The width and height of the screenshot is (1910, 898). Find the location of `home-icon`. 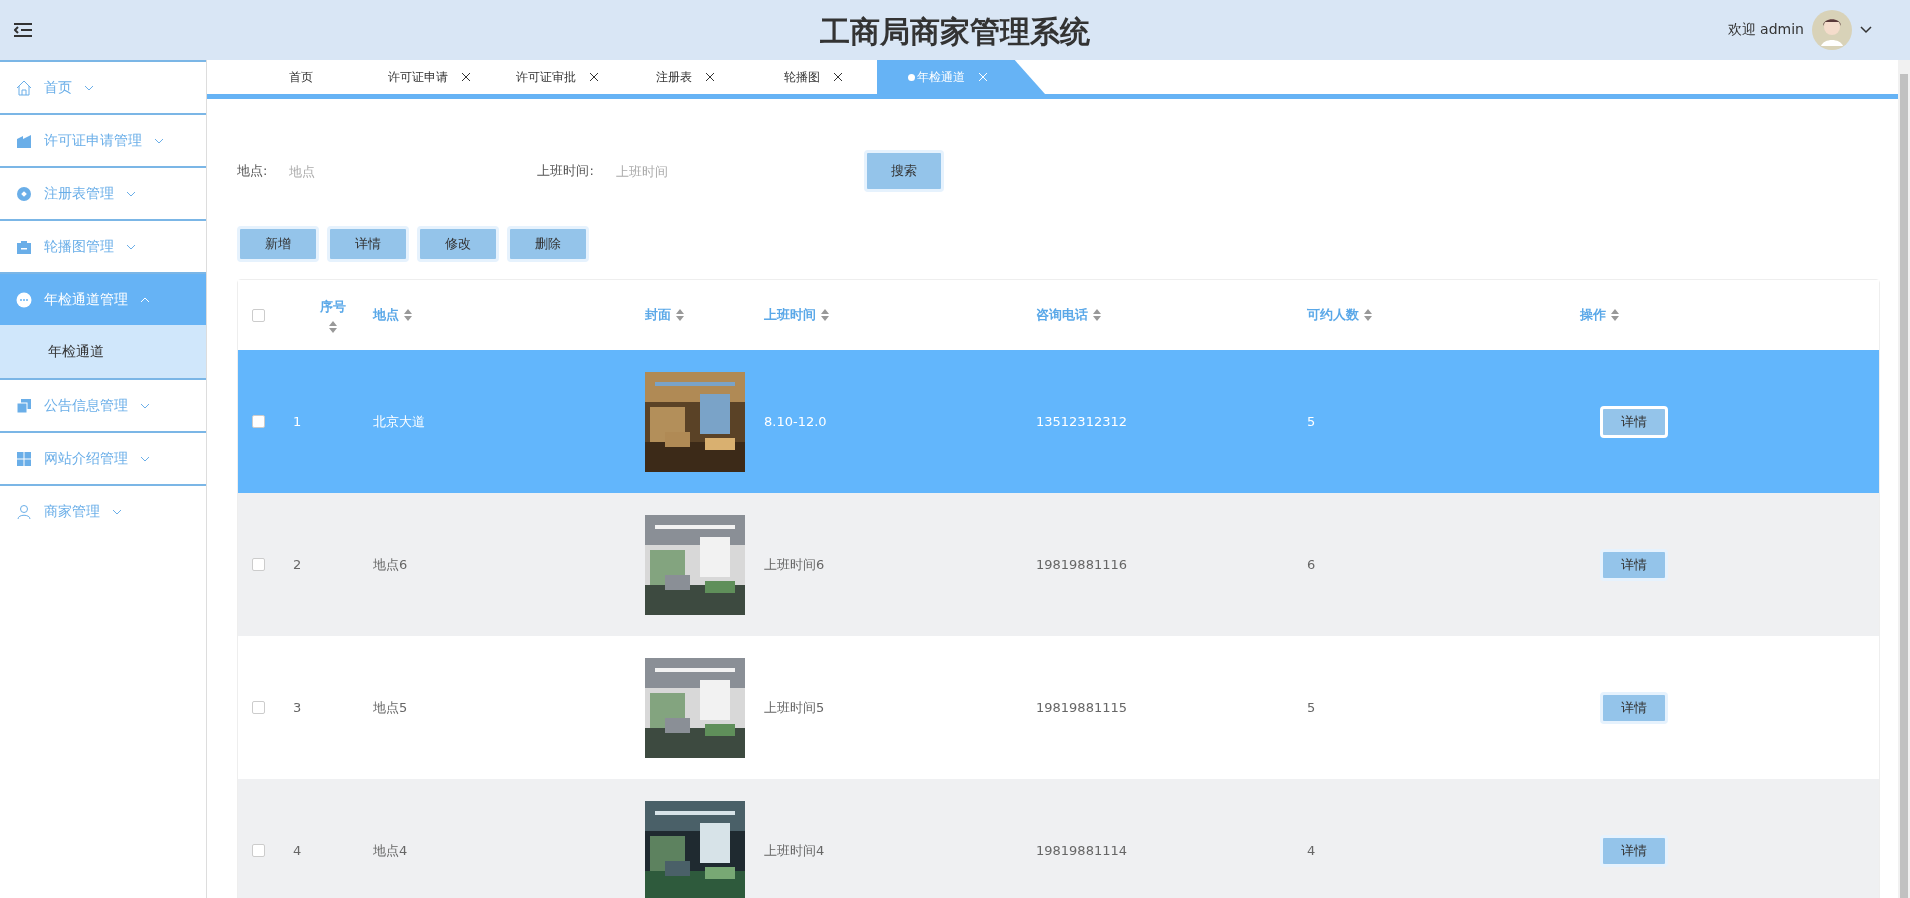

home-icon is located at coordinates (24, 87).